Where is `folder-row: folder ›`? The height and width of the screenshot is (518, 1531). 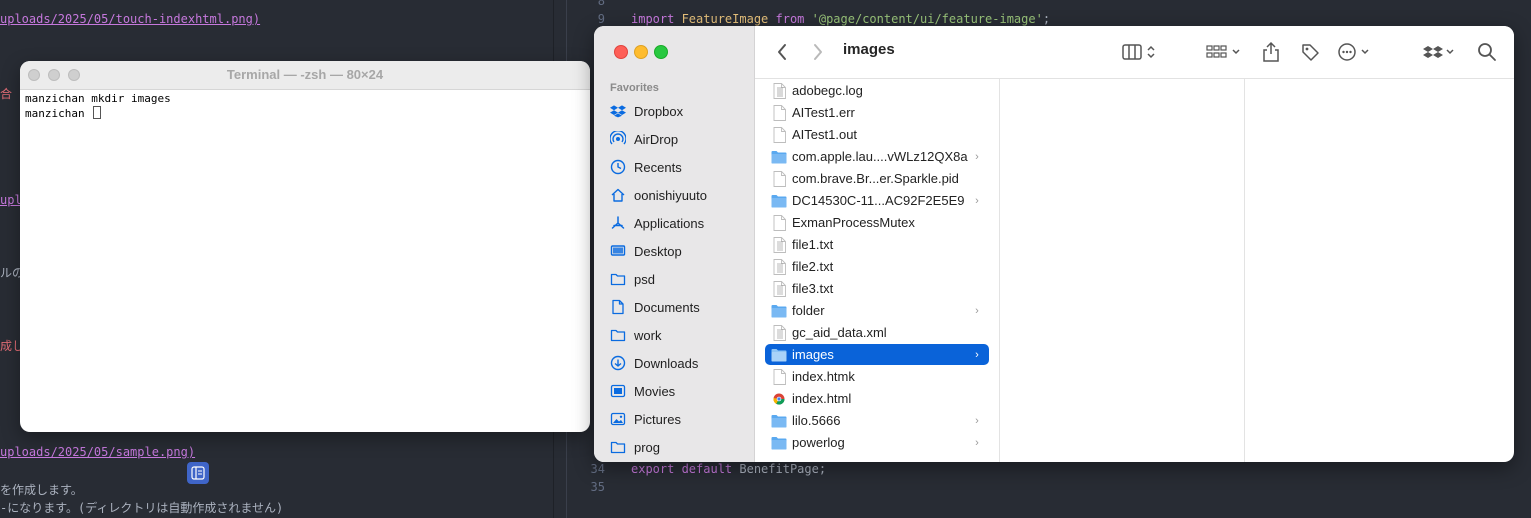
folder-row: folder › is located at coordinates (877, 310).